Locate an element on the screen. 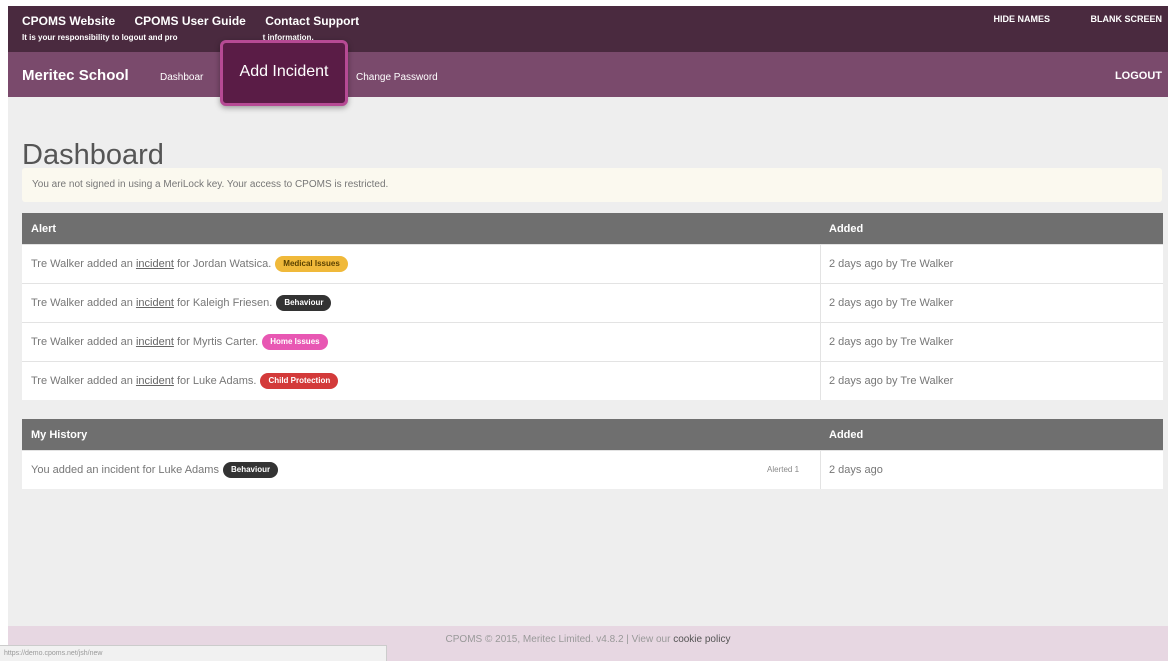 The image size is (1168, 662). logout-button: LOGOUT is located at coordinates (1138, 76).